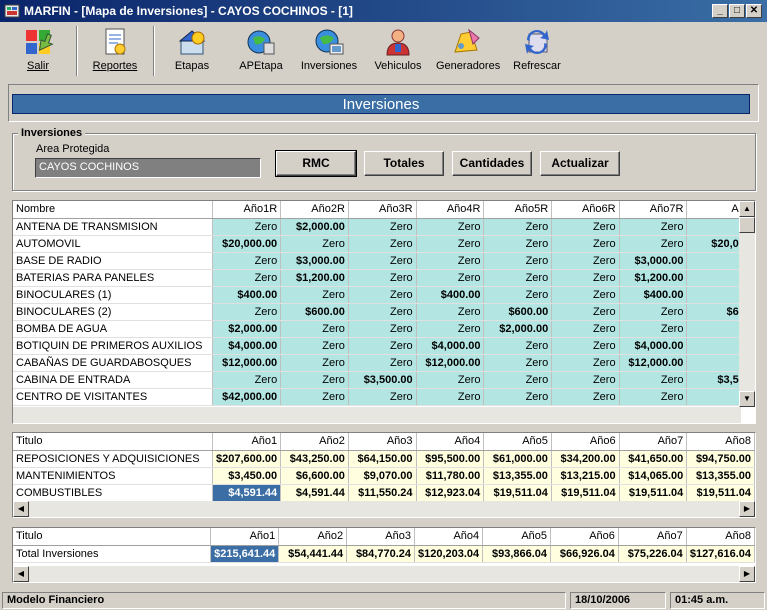 The width and height of the screenshot is (767, 610). Describe the element at coordinates (653, 459) in the screenshot. I see `table-cell: $41,650.00` at that location.